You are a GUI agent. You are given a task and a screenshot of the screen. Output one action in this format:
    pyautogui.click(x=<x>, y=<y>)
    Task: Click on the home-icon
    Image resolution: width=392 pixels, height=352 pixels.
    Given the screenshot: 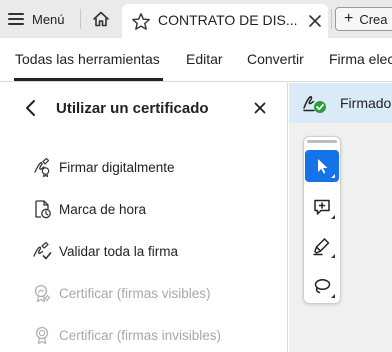 What is the action you would take?
    pyautogui.click(x=101, y=19)
    